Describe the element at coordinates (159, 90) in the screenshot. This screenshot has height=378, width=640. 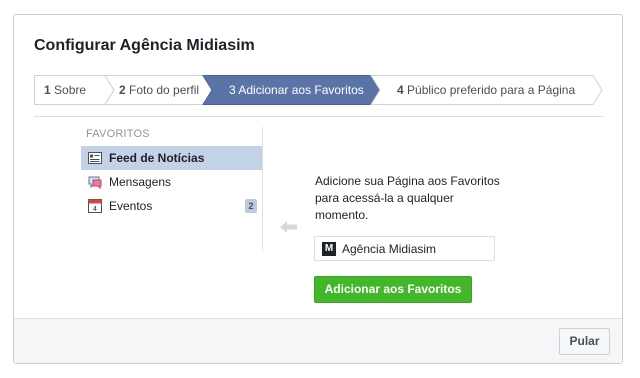
I see `step-foto-do-perfil: 2 Foto do perfil` at that location.